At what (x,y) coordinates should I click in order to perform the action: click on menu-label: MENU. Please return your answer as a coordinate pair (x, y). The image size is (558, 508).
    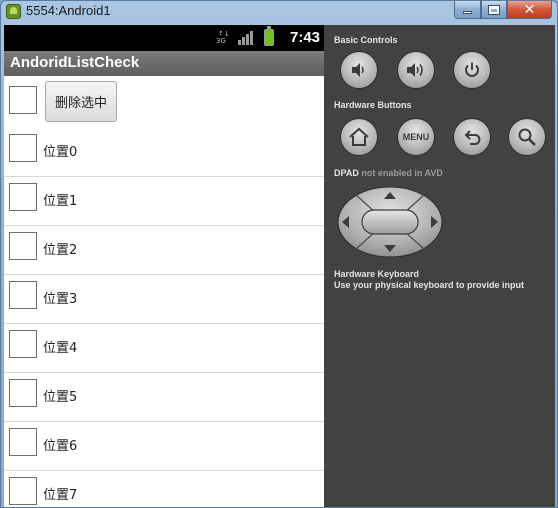
    Looking at the image, I should click on (416, 137).